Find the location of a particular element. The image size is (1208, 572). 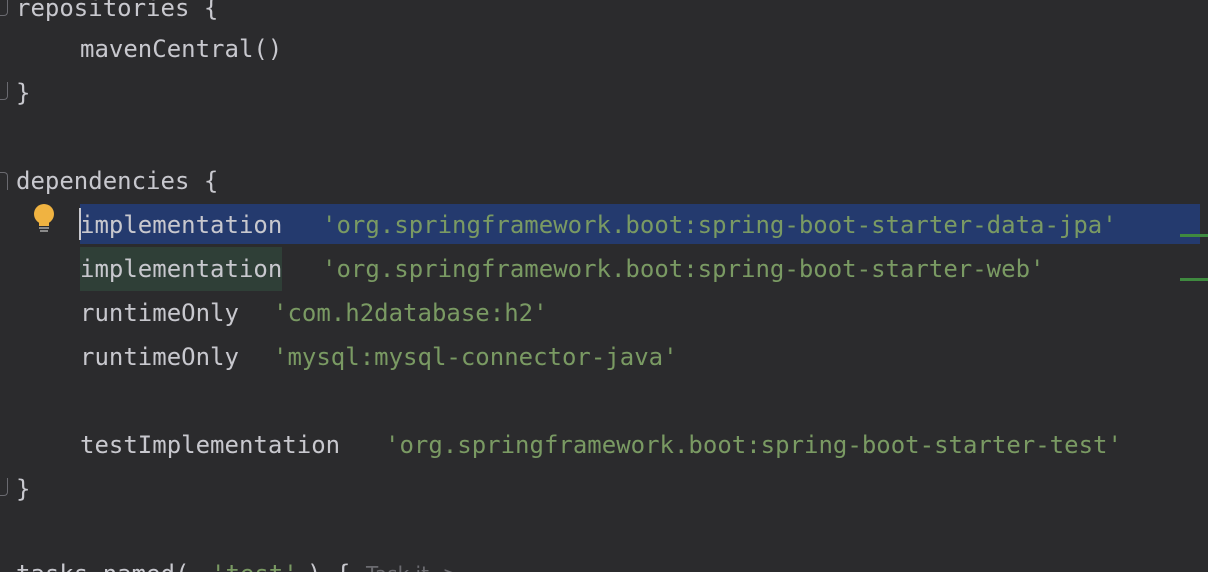

code-line: tasks.named( 'test' ) { Task it -> is located at coordinates (229, 562).